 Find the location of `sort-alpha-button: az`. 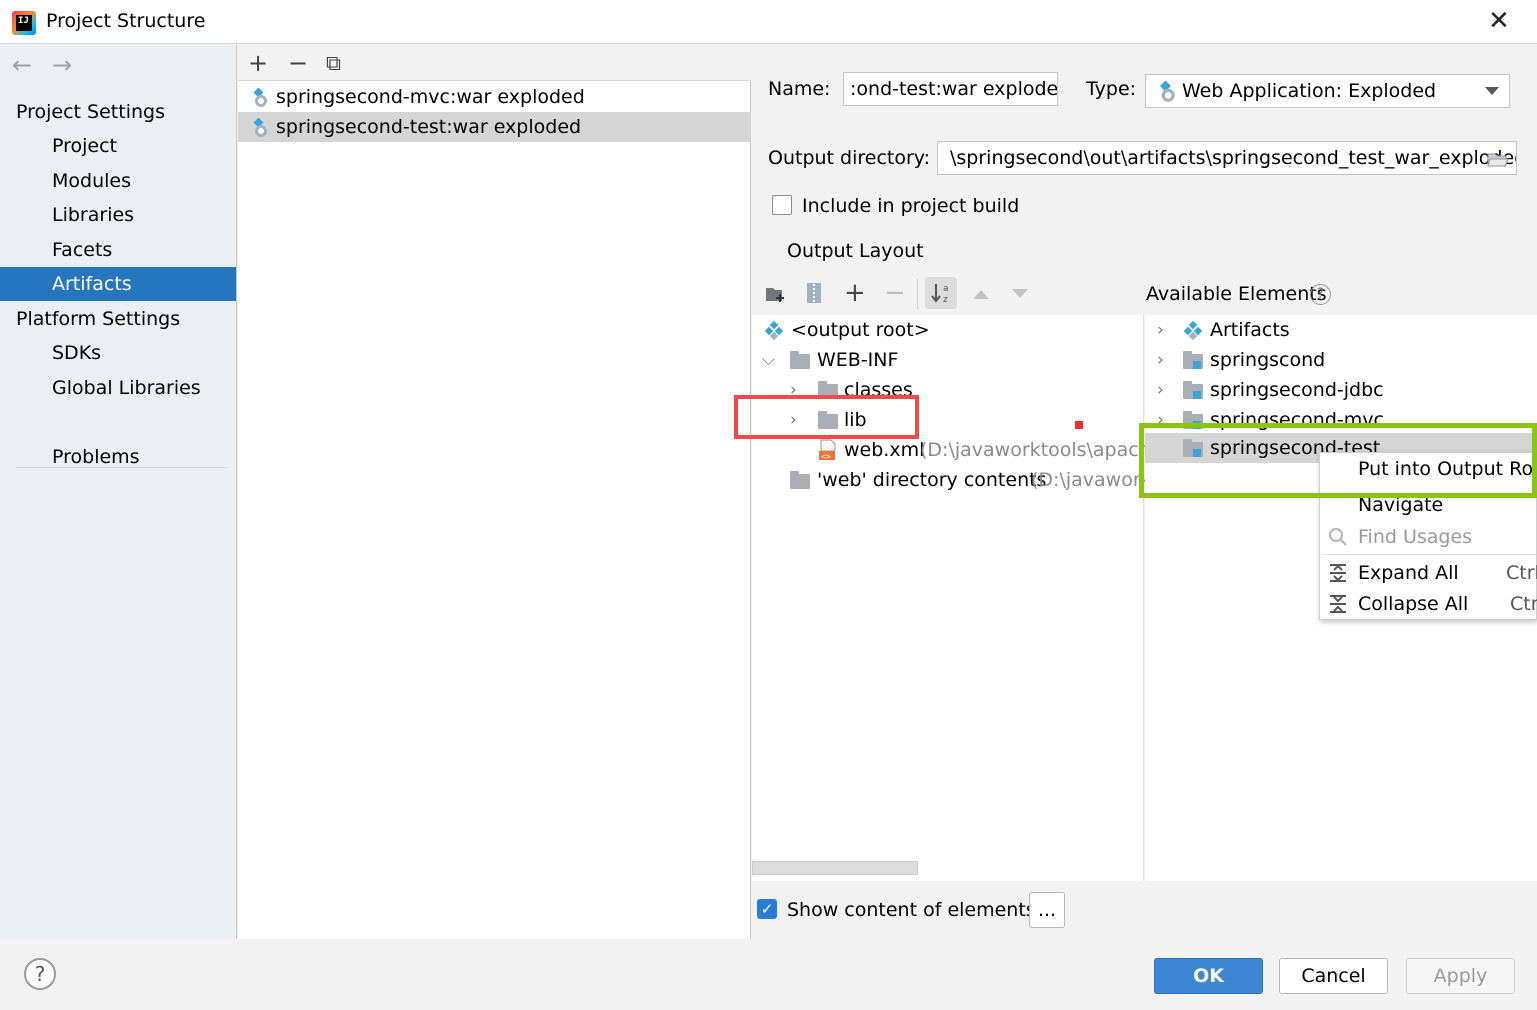

sort-alpha-button: az is located at coordinates (941, 293).